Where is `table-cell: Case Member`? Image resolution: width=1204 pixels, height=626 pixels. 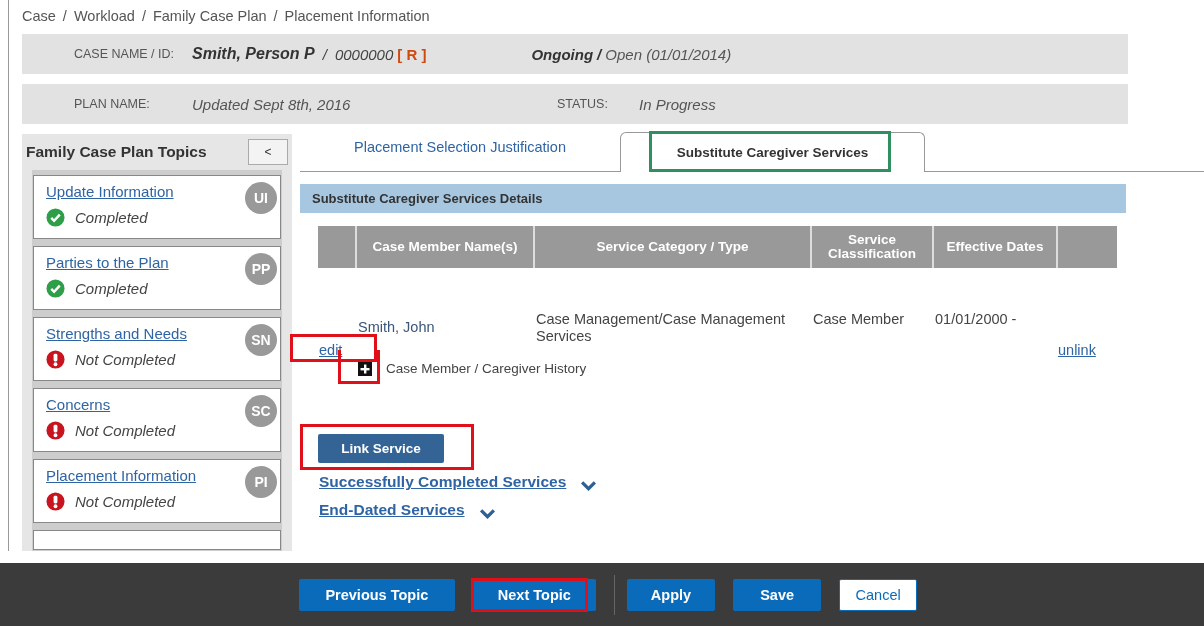
table-cell: Case Member is located at coordinates (859, 319).